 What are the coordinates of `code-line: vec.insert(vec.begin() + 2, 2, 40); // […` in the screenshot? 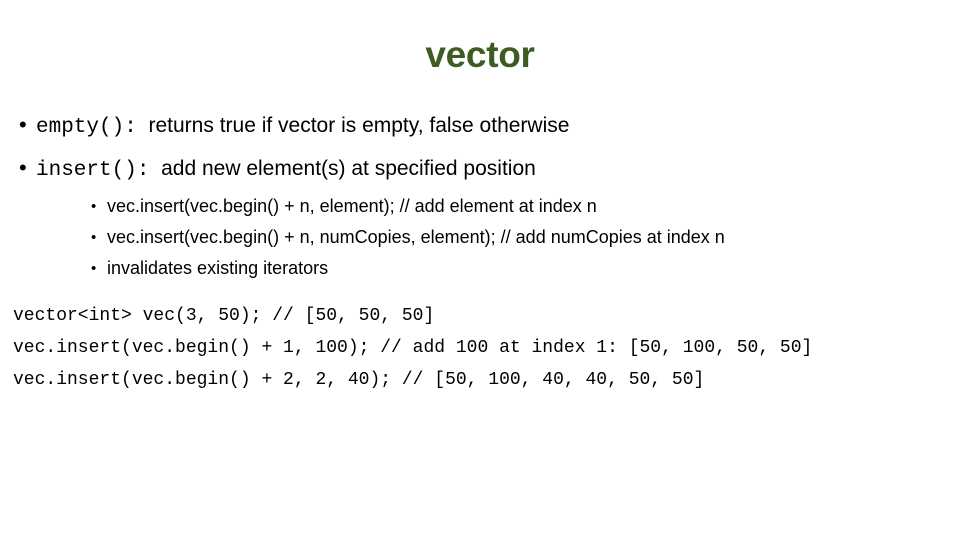 It's located at (359, 380).